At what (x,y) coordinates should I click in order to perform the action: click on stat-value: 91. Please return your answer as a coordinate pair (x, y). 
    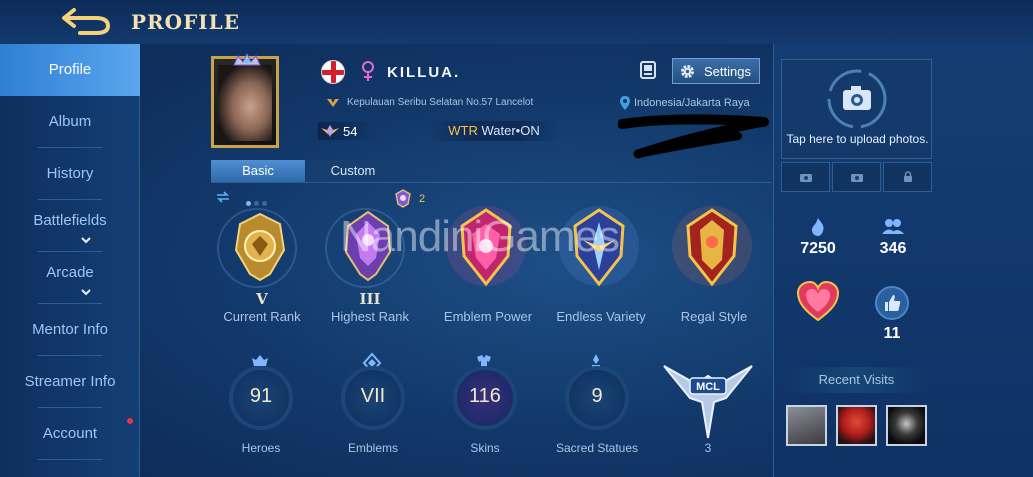
    Looking at the image, I should click on (261, 396).